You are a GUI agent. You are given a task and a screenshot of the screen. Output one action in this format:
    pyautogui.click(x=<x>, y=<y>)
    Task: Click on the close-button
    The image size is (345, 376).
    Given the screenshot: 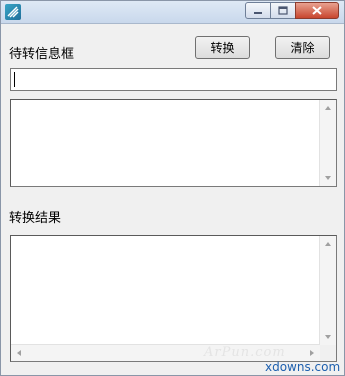 What is the action you would take?
    pyautogui.click(x=317, y=10)
    